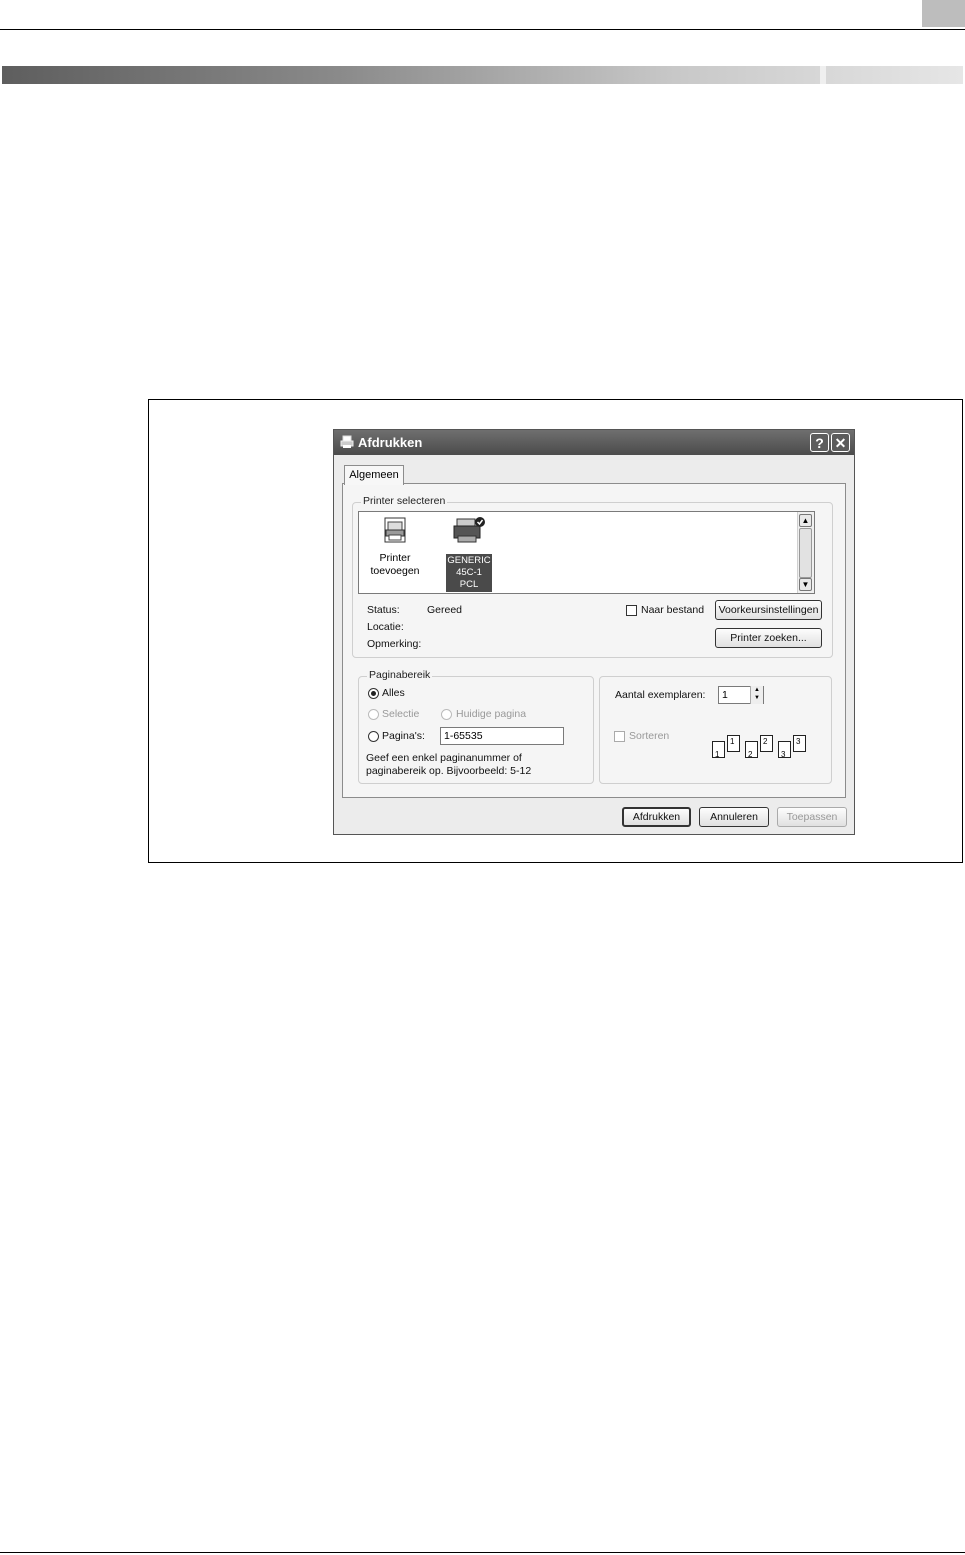 Image resolution: width=965 pixels, height=1555 pixels. Describe the element at coordinates (469, 573) in the screenshot. I see `generic-printer-label: GENERIC 45C-1 PCL` at that location.